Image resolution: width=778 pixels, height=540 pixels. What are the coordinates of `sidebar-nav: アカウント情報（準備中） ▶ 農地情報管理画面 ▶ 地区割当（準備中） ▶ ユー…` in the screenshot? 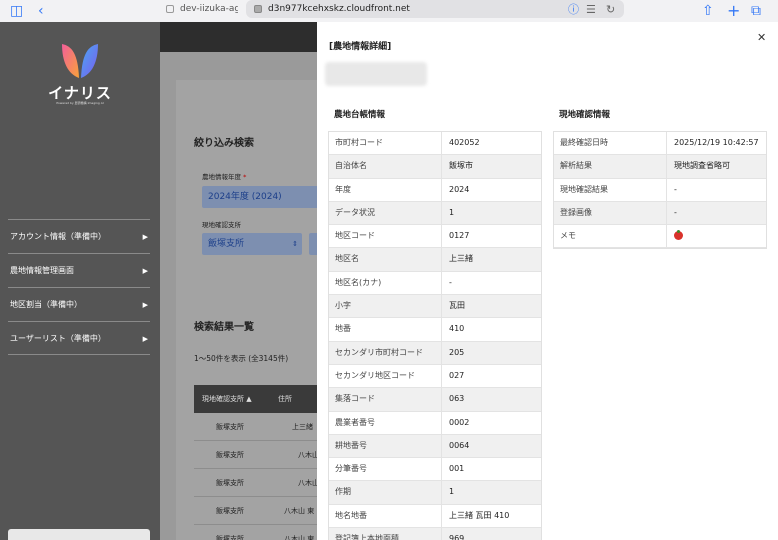 It's located at (79, 287).